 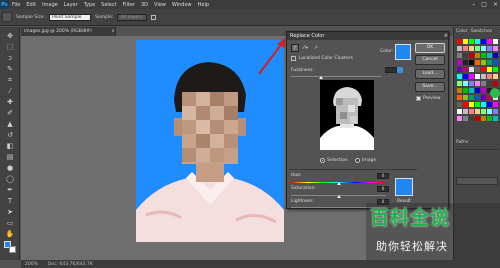 I want to click on menu-image: Image, so click(x=50, y=5).